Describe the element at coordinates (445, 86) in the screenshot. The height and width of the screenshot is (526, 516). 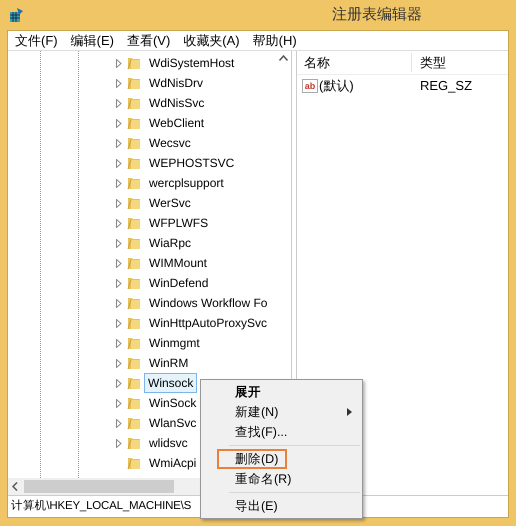
I see `value-type: REG_SZ` at that location.